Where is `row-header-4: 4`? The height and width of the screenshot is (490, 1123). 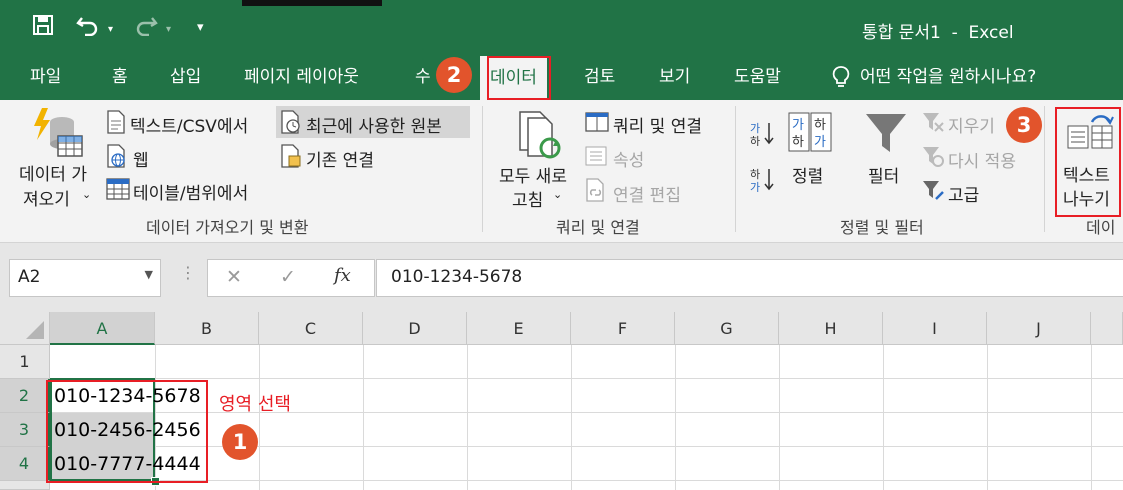 row-header-4: 4 is located at coordinates (25, 464).